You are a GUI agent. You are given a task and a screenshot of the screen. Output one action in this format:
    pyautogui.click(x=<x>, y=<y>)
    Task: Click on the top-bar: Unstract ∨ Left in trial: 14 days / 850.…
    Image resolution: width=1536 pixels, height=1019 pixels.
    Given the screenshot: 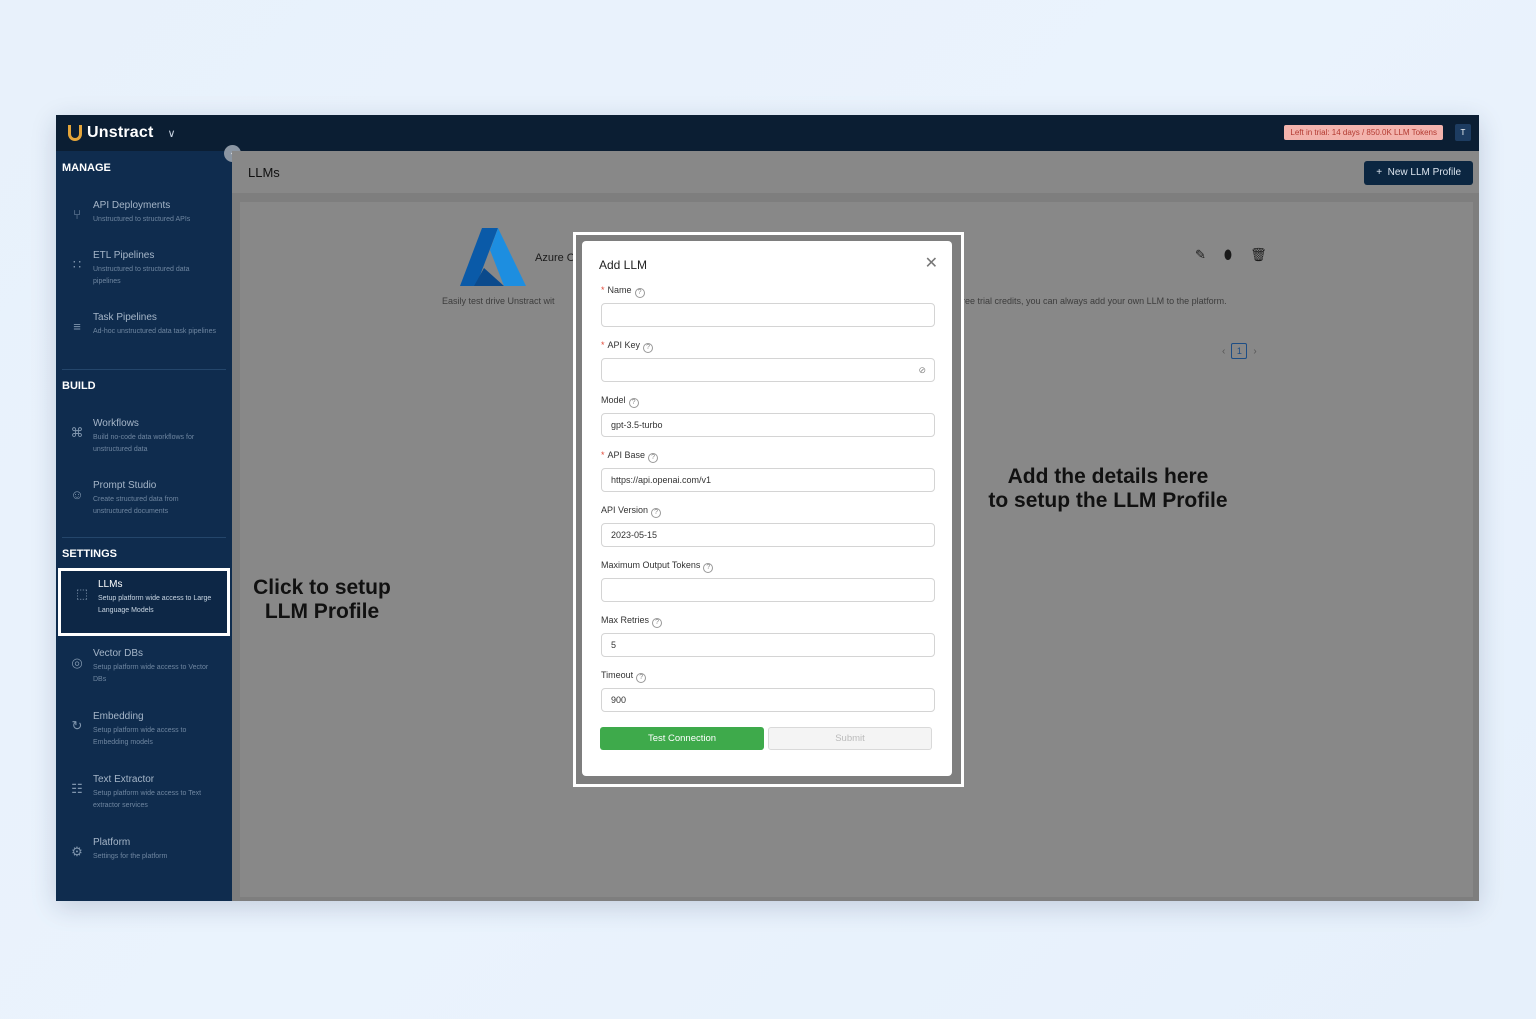 What is the action you would take?
    pyautogui.click(x=767, y=133)
    